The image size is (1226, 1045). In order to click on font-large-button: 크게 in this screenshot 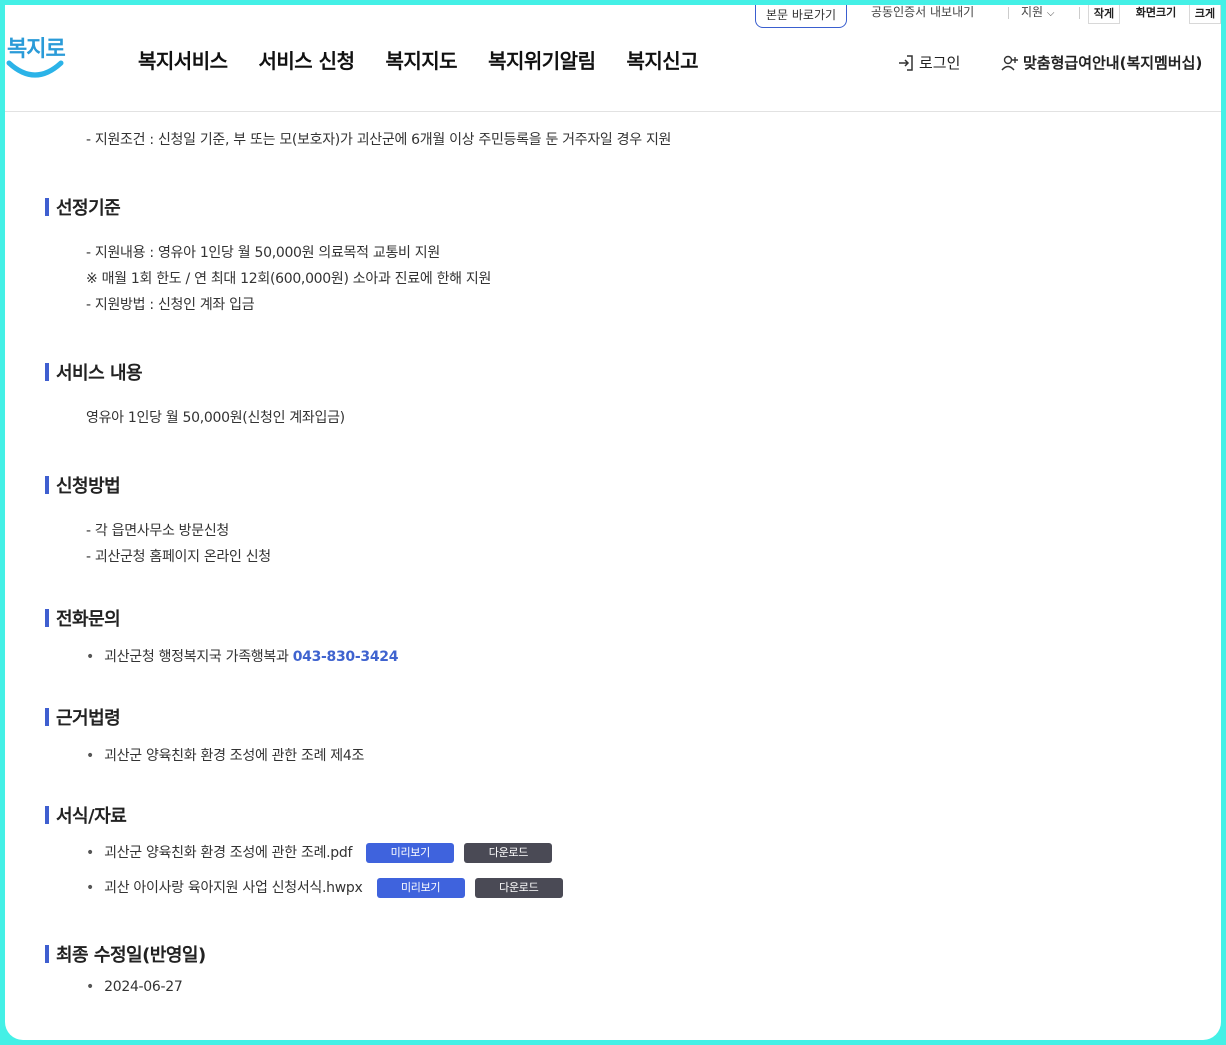, I will do `click(1205, 14)`.